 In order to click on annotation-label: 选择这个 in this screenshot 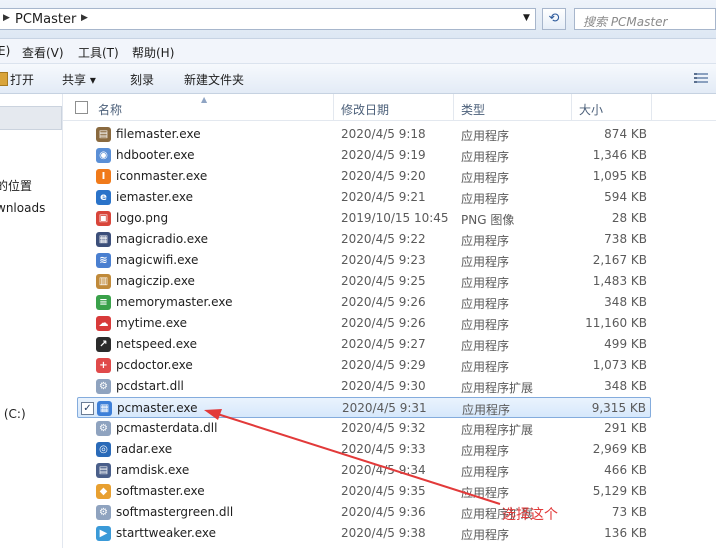, I will do `click(530, 515)`.